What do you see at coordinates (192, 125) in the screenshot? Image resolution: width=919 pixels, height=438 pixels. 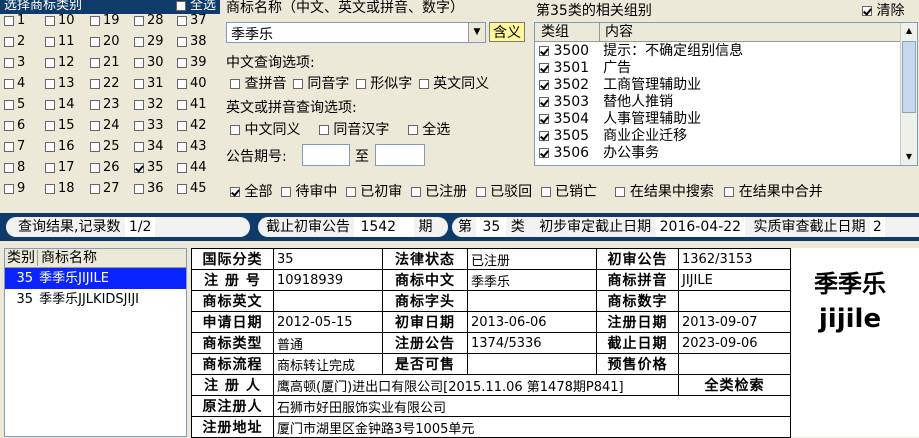 I see `class-checkbox-42: 42` at bounding box center [192, 125].